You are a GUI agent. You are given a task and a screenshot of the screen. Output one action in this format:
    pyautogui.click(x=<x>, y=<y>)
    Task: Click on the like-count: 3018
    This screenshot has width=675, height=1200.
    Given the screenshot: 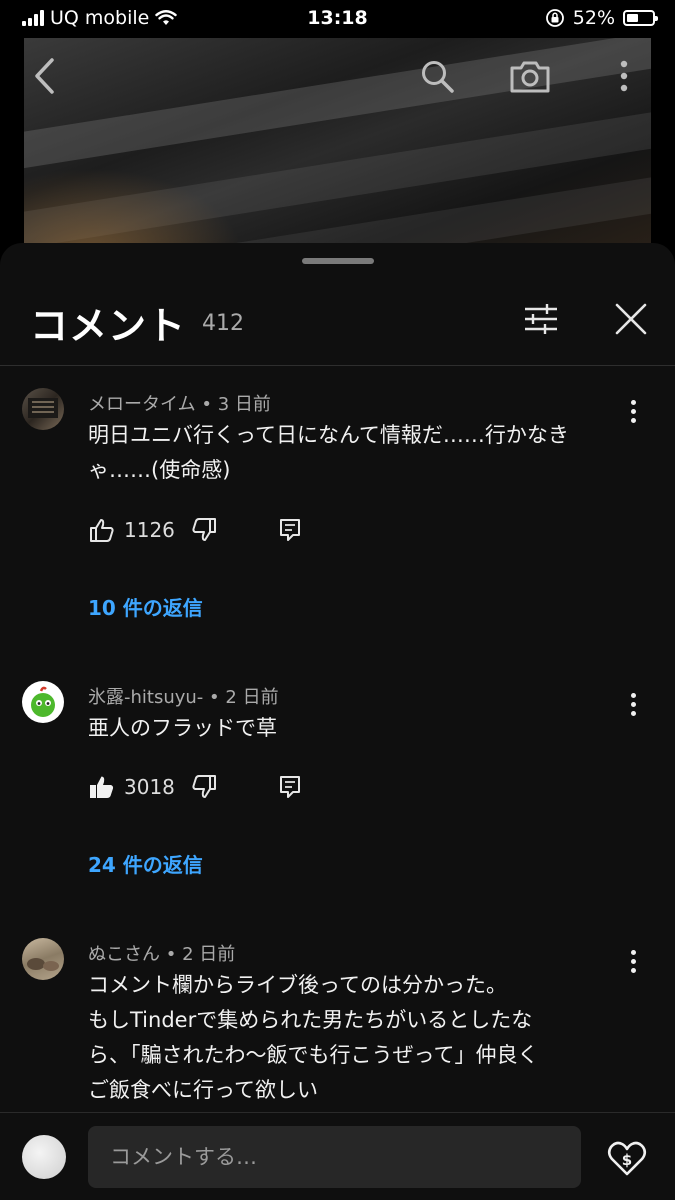 What is the action you would take?
    pyautogui.click(x=149, y=787)
    